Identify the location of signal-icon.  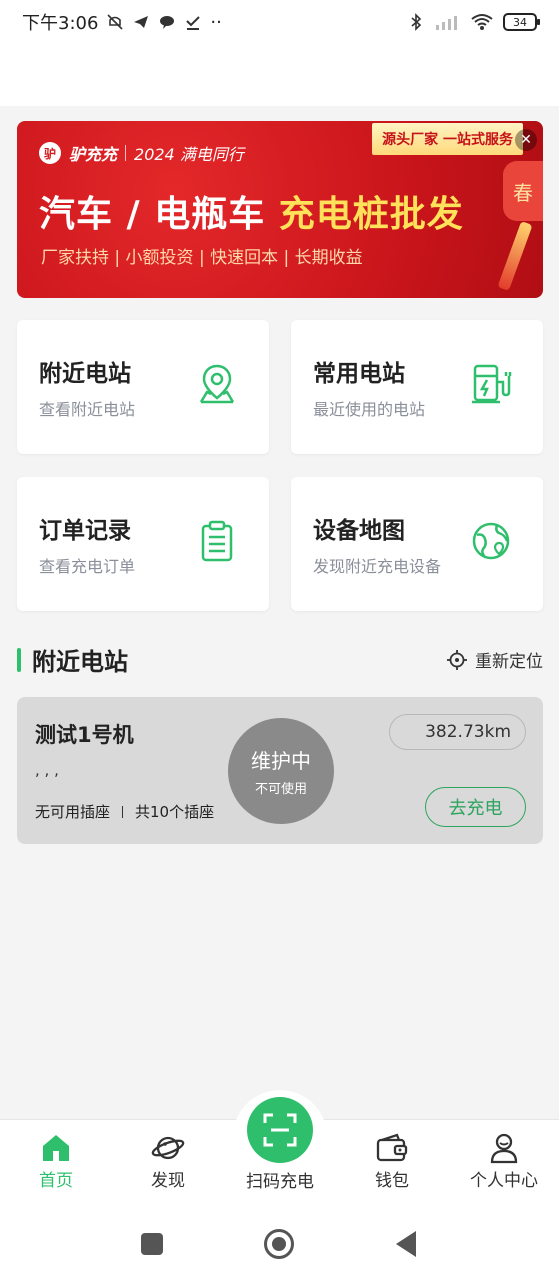
(446, 23).